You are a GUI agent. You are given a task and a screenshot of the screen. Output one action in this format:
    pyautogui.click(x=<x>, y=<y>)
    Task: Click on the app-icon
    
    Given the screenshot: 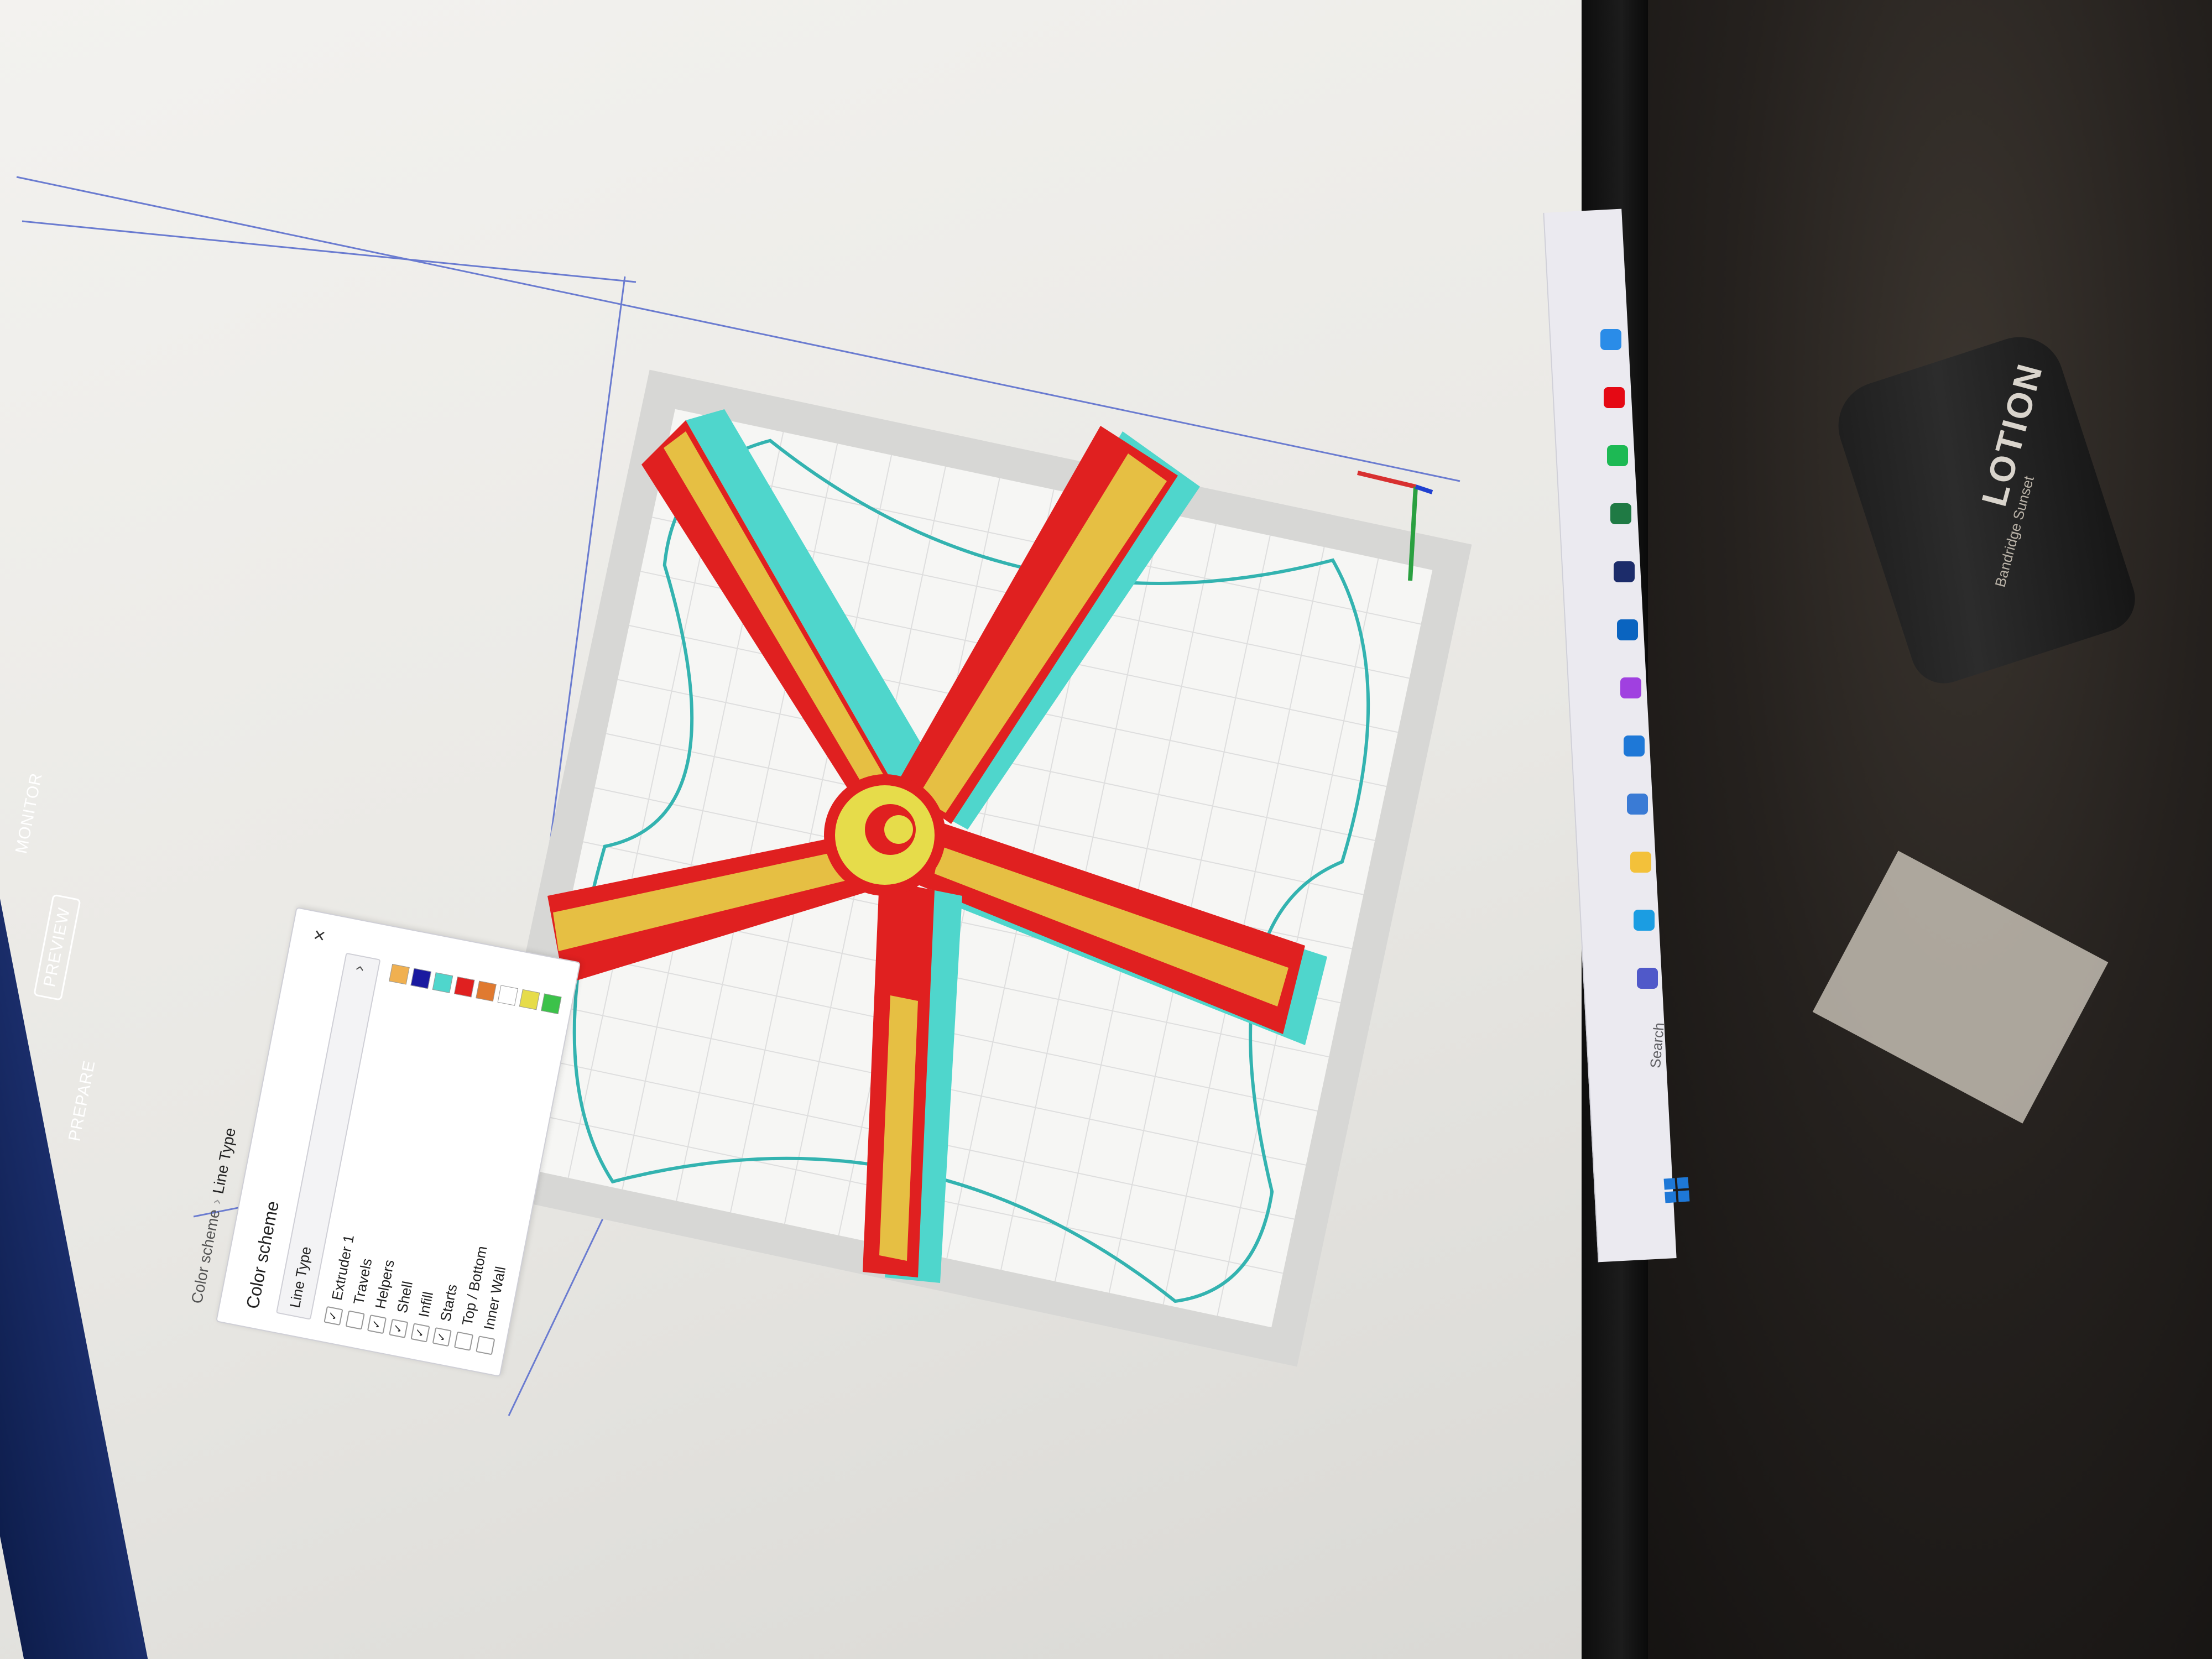 What is the action you would take?
    pyautogui.click(x=1625, y=572)
    